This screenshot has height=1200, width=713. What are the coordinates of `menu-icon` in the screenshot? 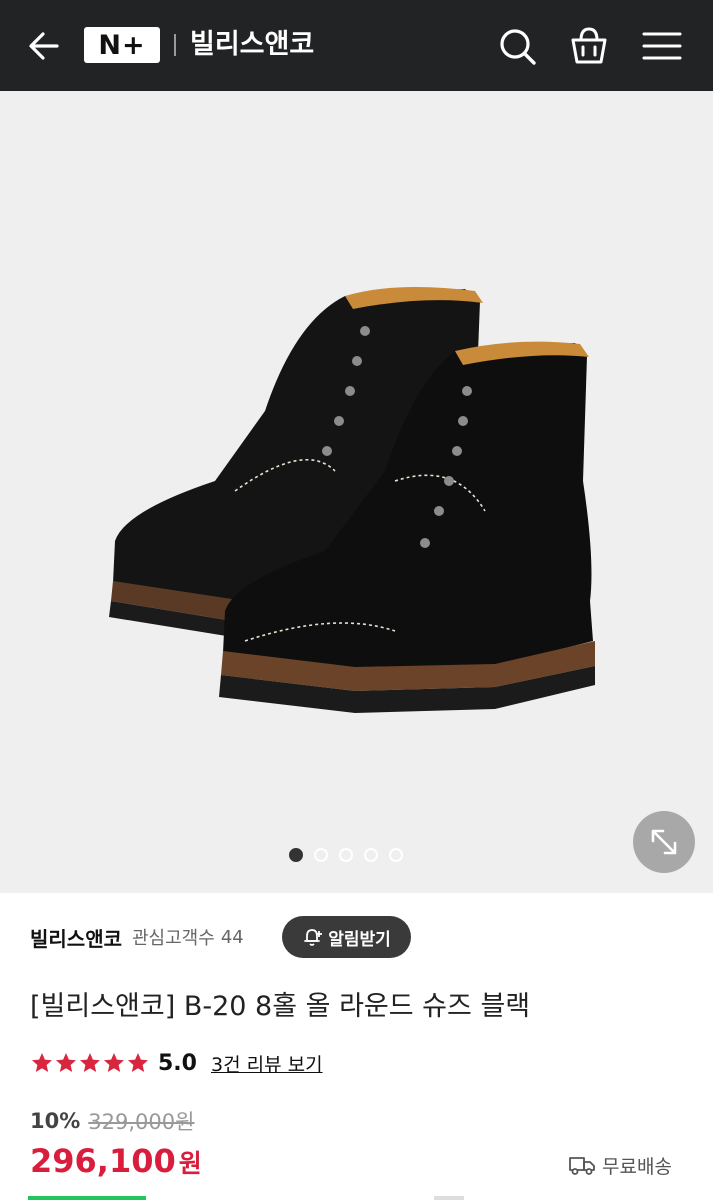 It's located at (662, 46).